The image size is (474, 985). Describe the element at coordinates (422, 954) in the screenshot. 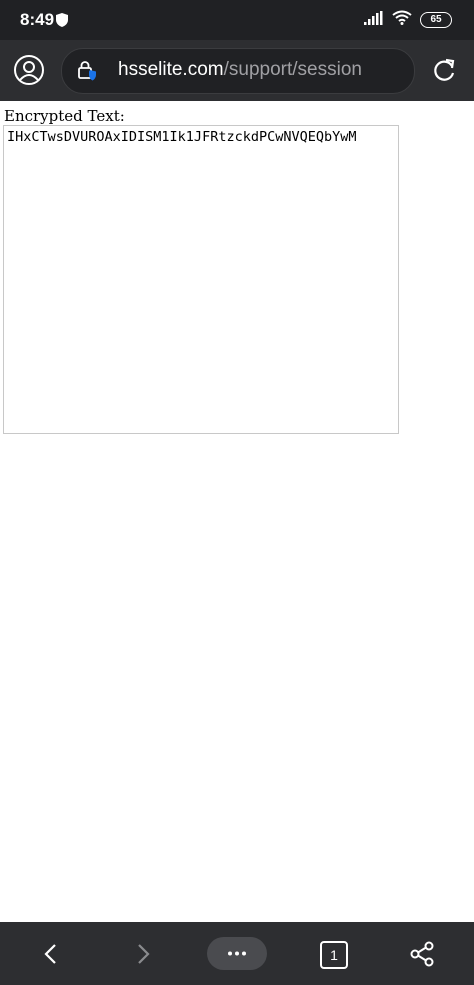

I see `share-icon` at that location.